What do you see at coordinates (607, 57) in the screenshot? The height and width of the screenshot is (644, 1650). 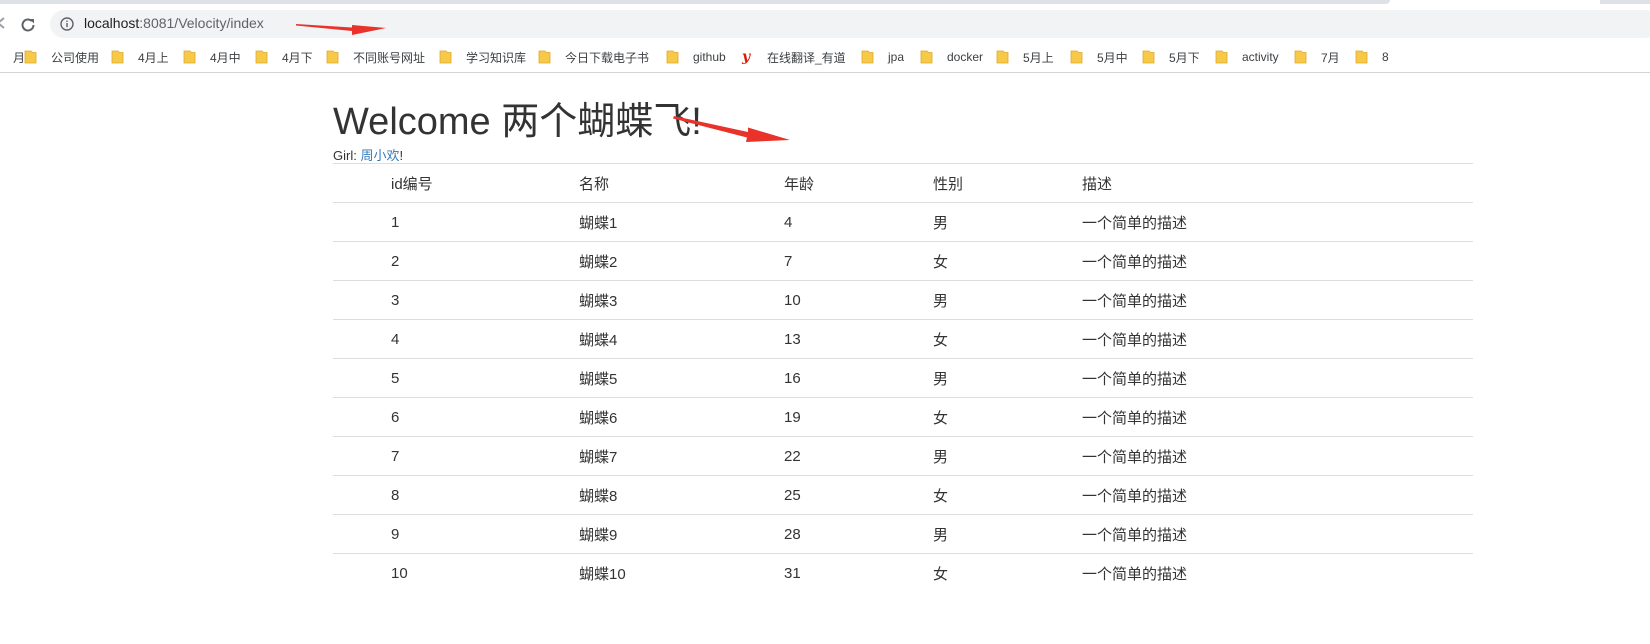 I see `bookmark-label: 今日下载电子书` at bounding box center [607, 57].